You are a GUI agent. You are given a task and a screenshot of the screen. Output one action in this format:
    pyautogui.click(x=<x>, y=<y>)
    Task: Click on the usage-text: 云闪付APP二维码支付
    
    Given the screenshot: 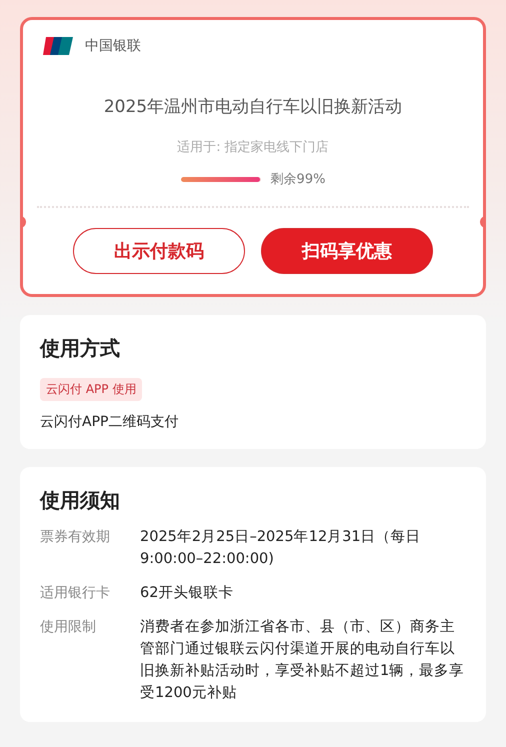 What is the action you would take?
    pyautogui.click(x=109, y=422)
    